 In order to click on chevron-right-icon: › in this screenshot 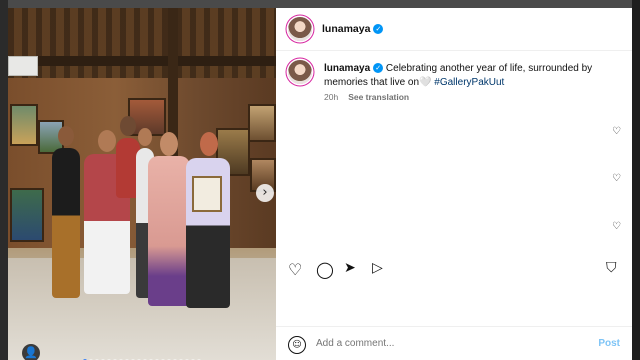, I will do `click(265, 192)`.